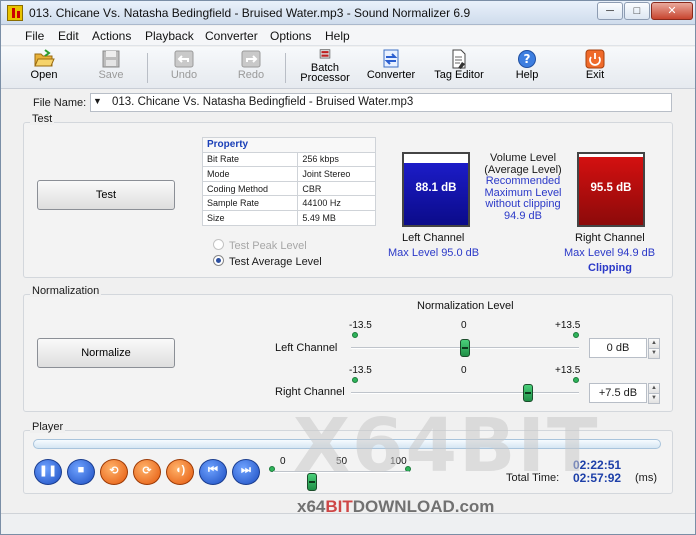 The width and height of the screenshot is (696, 535). I want to click on minimize-button: ─, so click(610, 11).